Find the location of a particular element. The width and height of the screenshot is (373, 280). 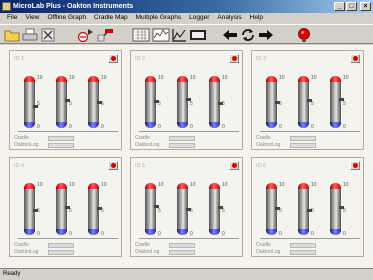

maximize-icon: □ is located at coordinates (351, 6).